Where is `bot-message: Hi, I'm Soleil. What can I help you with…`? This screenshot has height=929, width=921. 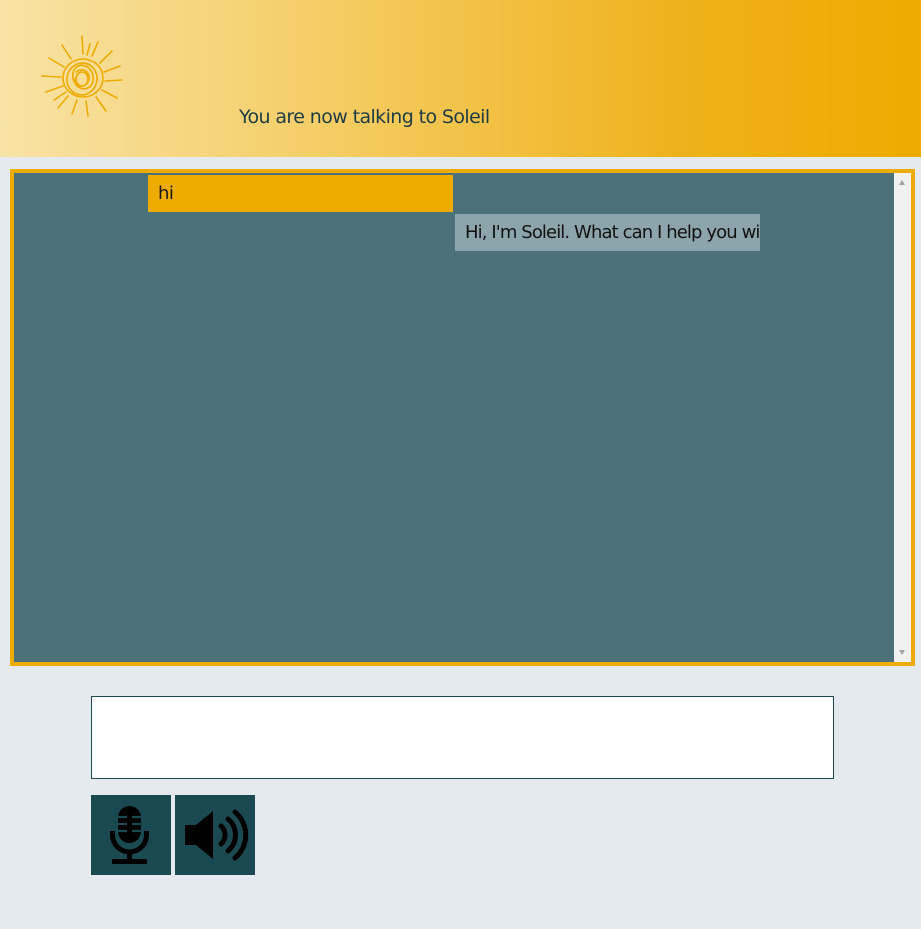 bot-message: Hi, I'm Soleil. What can I help you with… is located at coordinates (607, 232).